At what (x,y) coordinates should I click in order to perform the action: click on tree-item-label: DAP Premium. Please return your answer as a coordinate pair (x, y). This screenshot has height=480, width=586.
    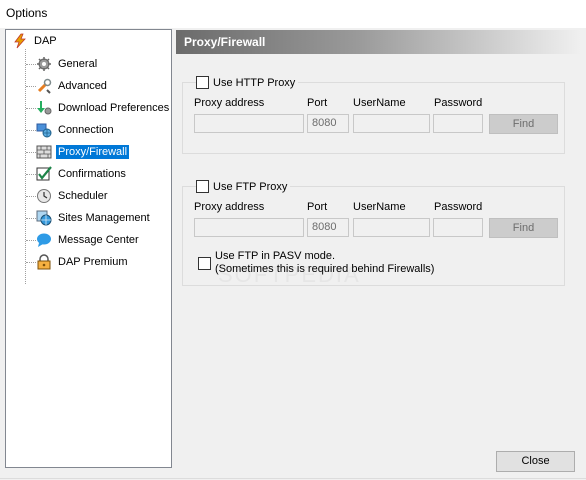
    Looking at the image, I should click on (93, 262).